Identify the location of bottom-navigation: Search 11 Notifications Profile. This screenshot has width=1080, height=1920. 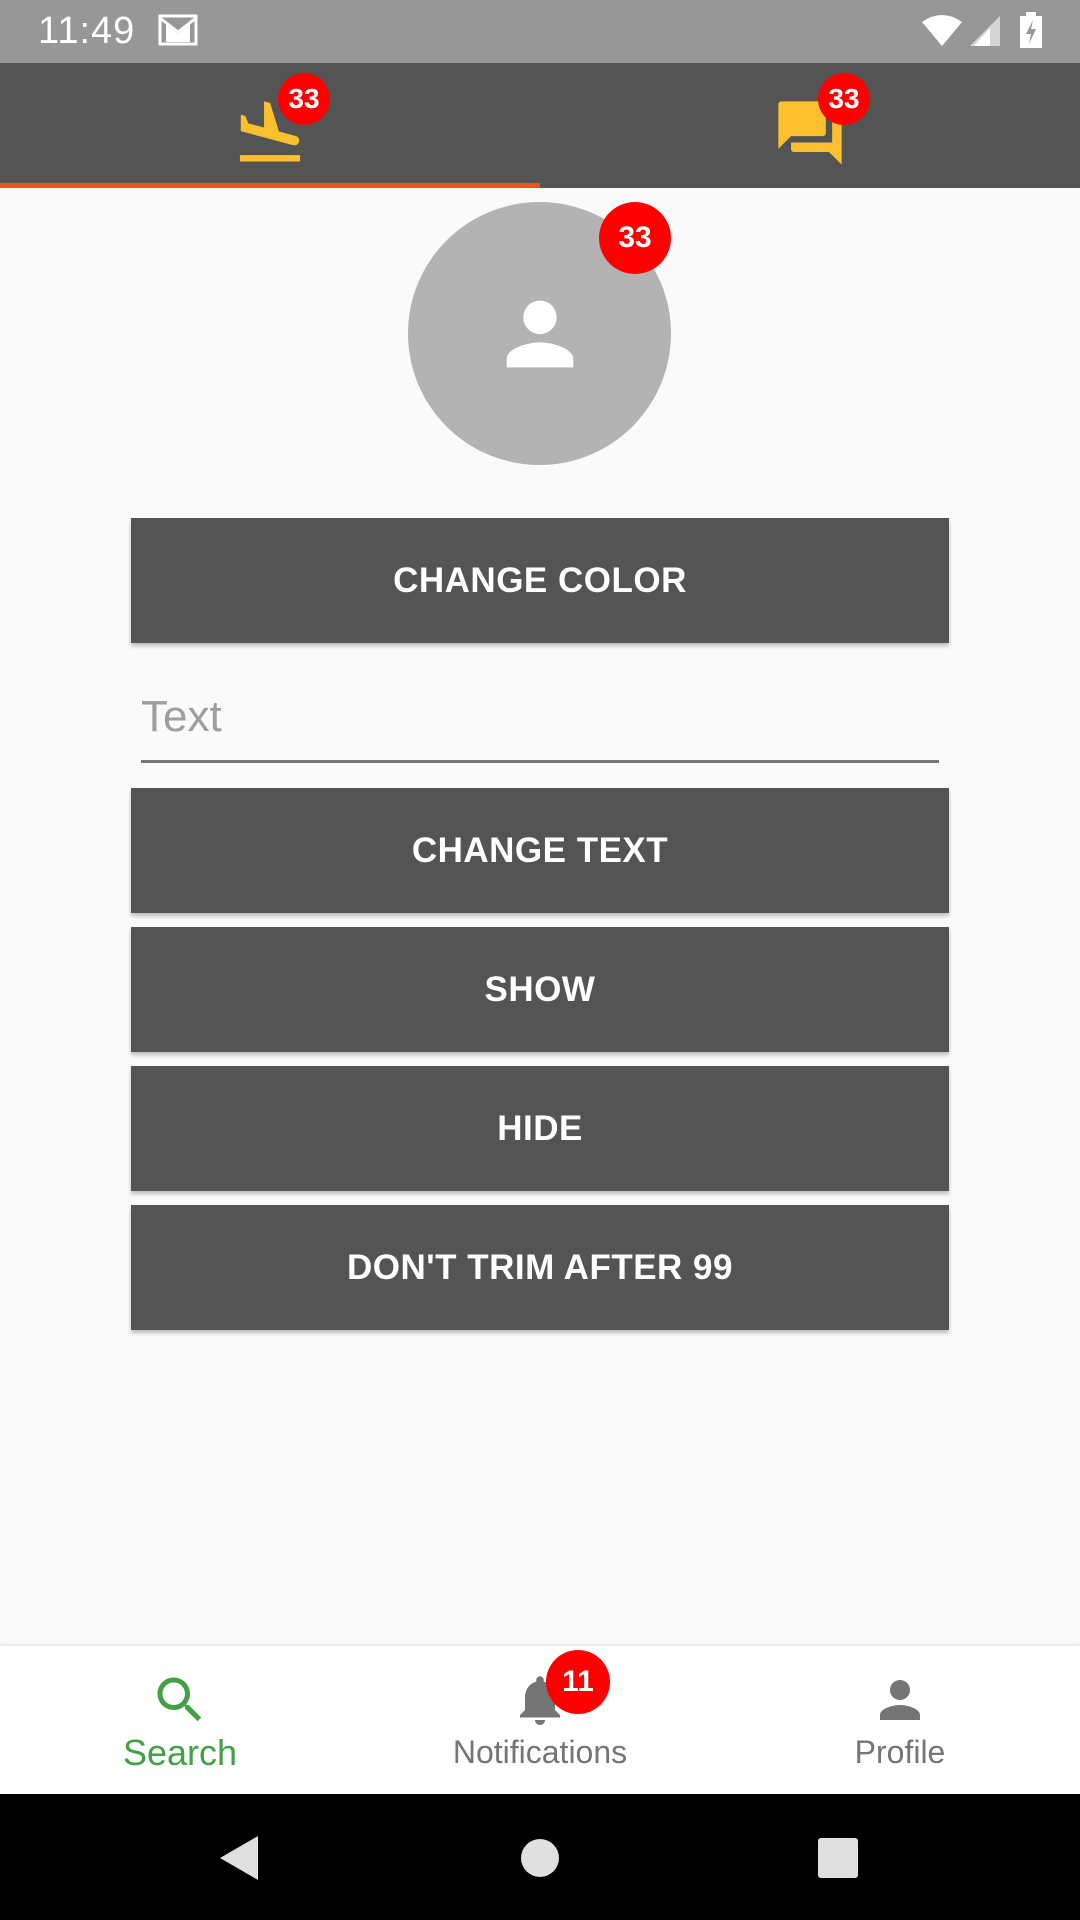
(540, 1720).